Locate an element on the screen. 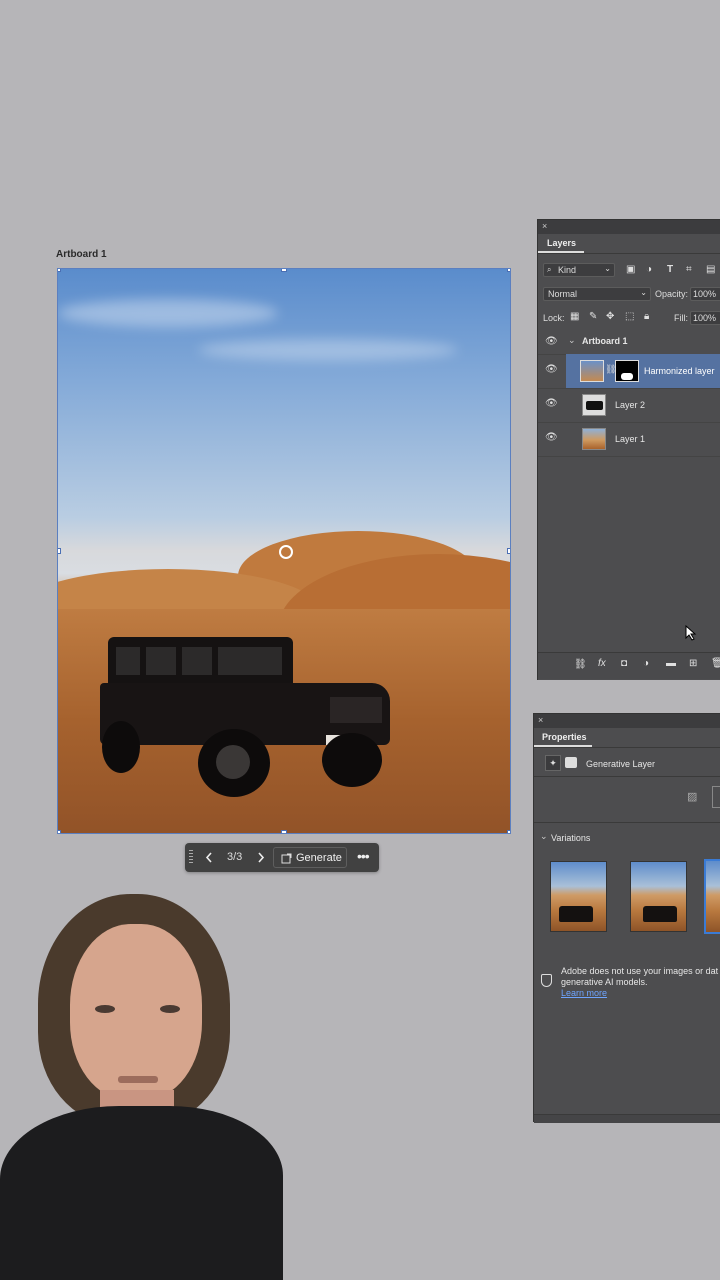 The image size is (720, 1280). new-layer-icon: ⊞ is located at coordinates (693, 663).